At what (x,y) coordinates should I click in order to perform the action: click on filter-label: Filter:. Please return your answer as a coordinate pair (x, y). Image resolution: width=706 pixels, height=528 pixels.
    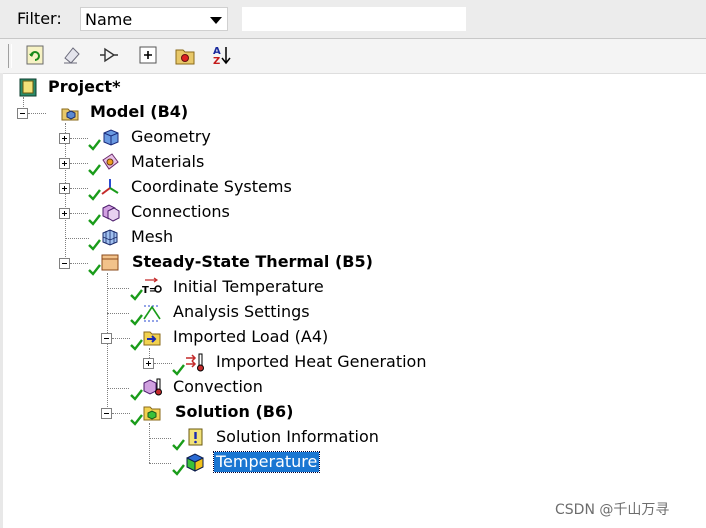
    Looking at the image, I should click on (39, 18).